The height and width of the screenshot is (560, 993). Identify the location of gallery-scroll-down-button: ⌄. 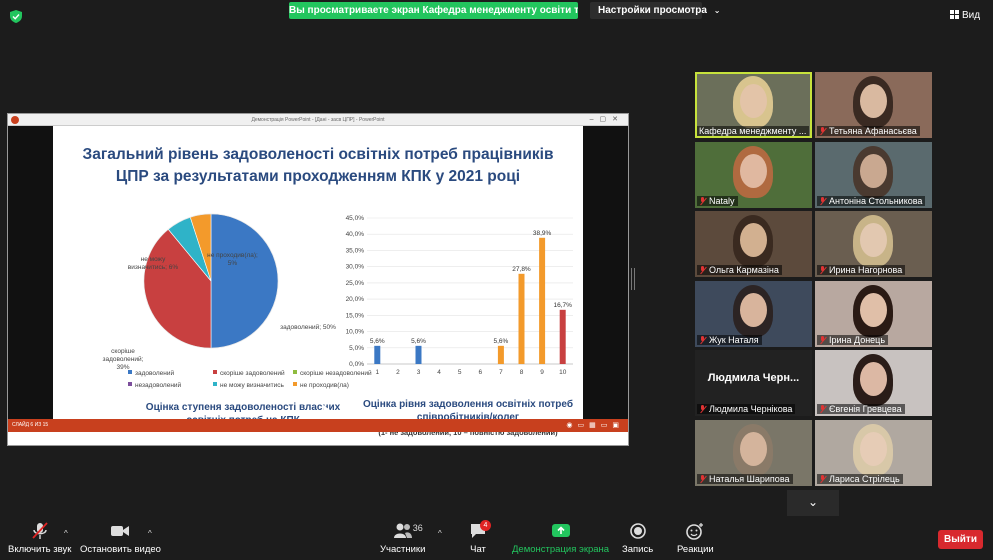
(813, 503).